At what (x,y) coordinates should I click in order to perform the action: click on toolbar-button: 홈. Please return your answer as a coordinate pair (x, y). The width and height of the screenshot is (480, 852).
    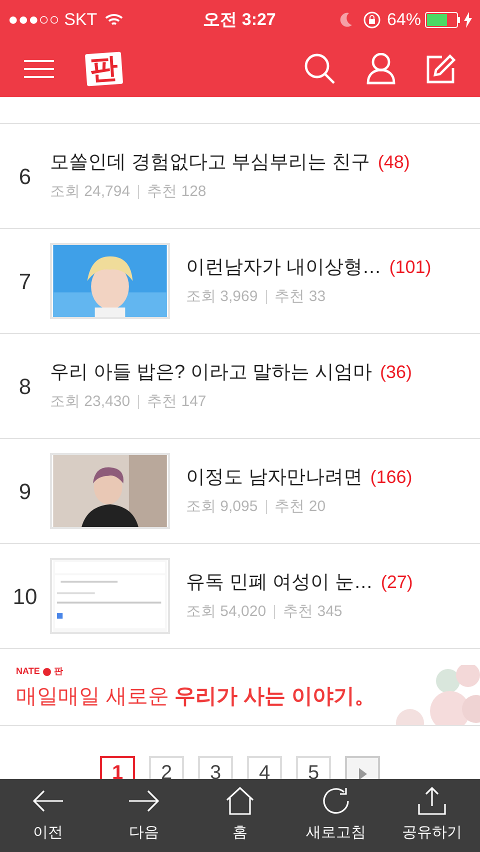
    Looking at the image, I should click on (240, 815).